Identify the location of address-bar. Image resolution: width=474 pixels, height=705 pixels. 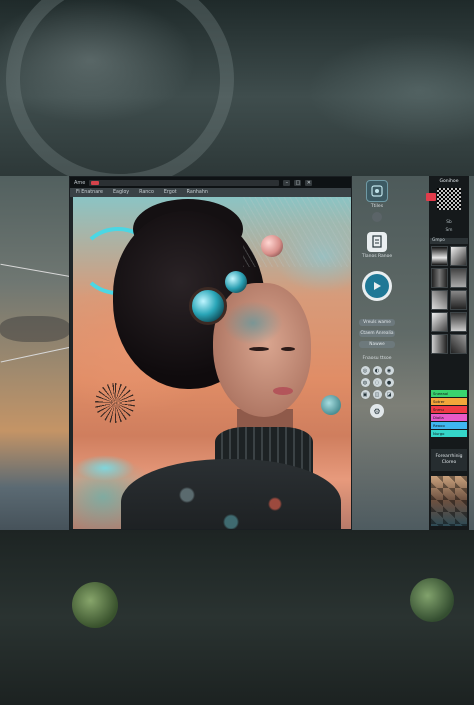
(184, 182).